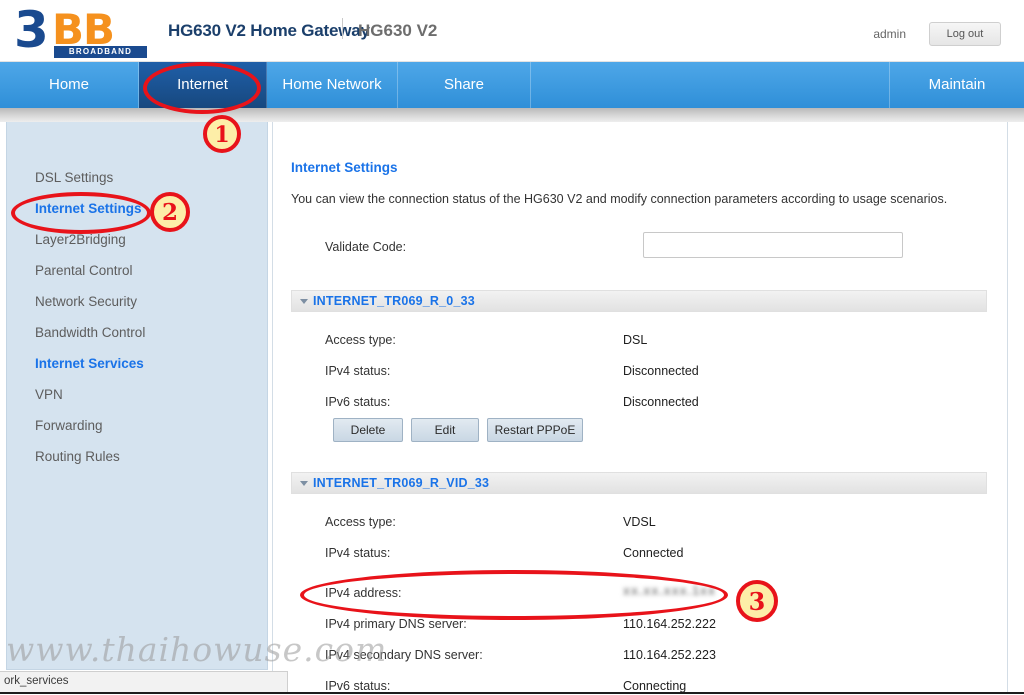 The width and height of the screenshot is (1024, 695). Describe the element at coordinates (398, 30) in the screenshot. I see `device-model-label: HG630 V2` at that location.